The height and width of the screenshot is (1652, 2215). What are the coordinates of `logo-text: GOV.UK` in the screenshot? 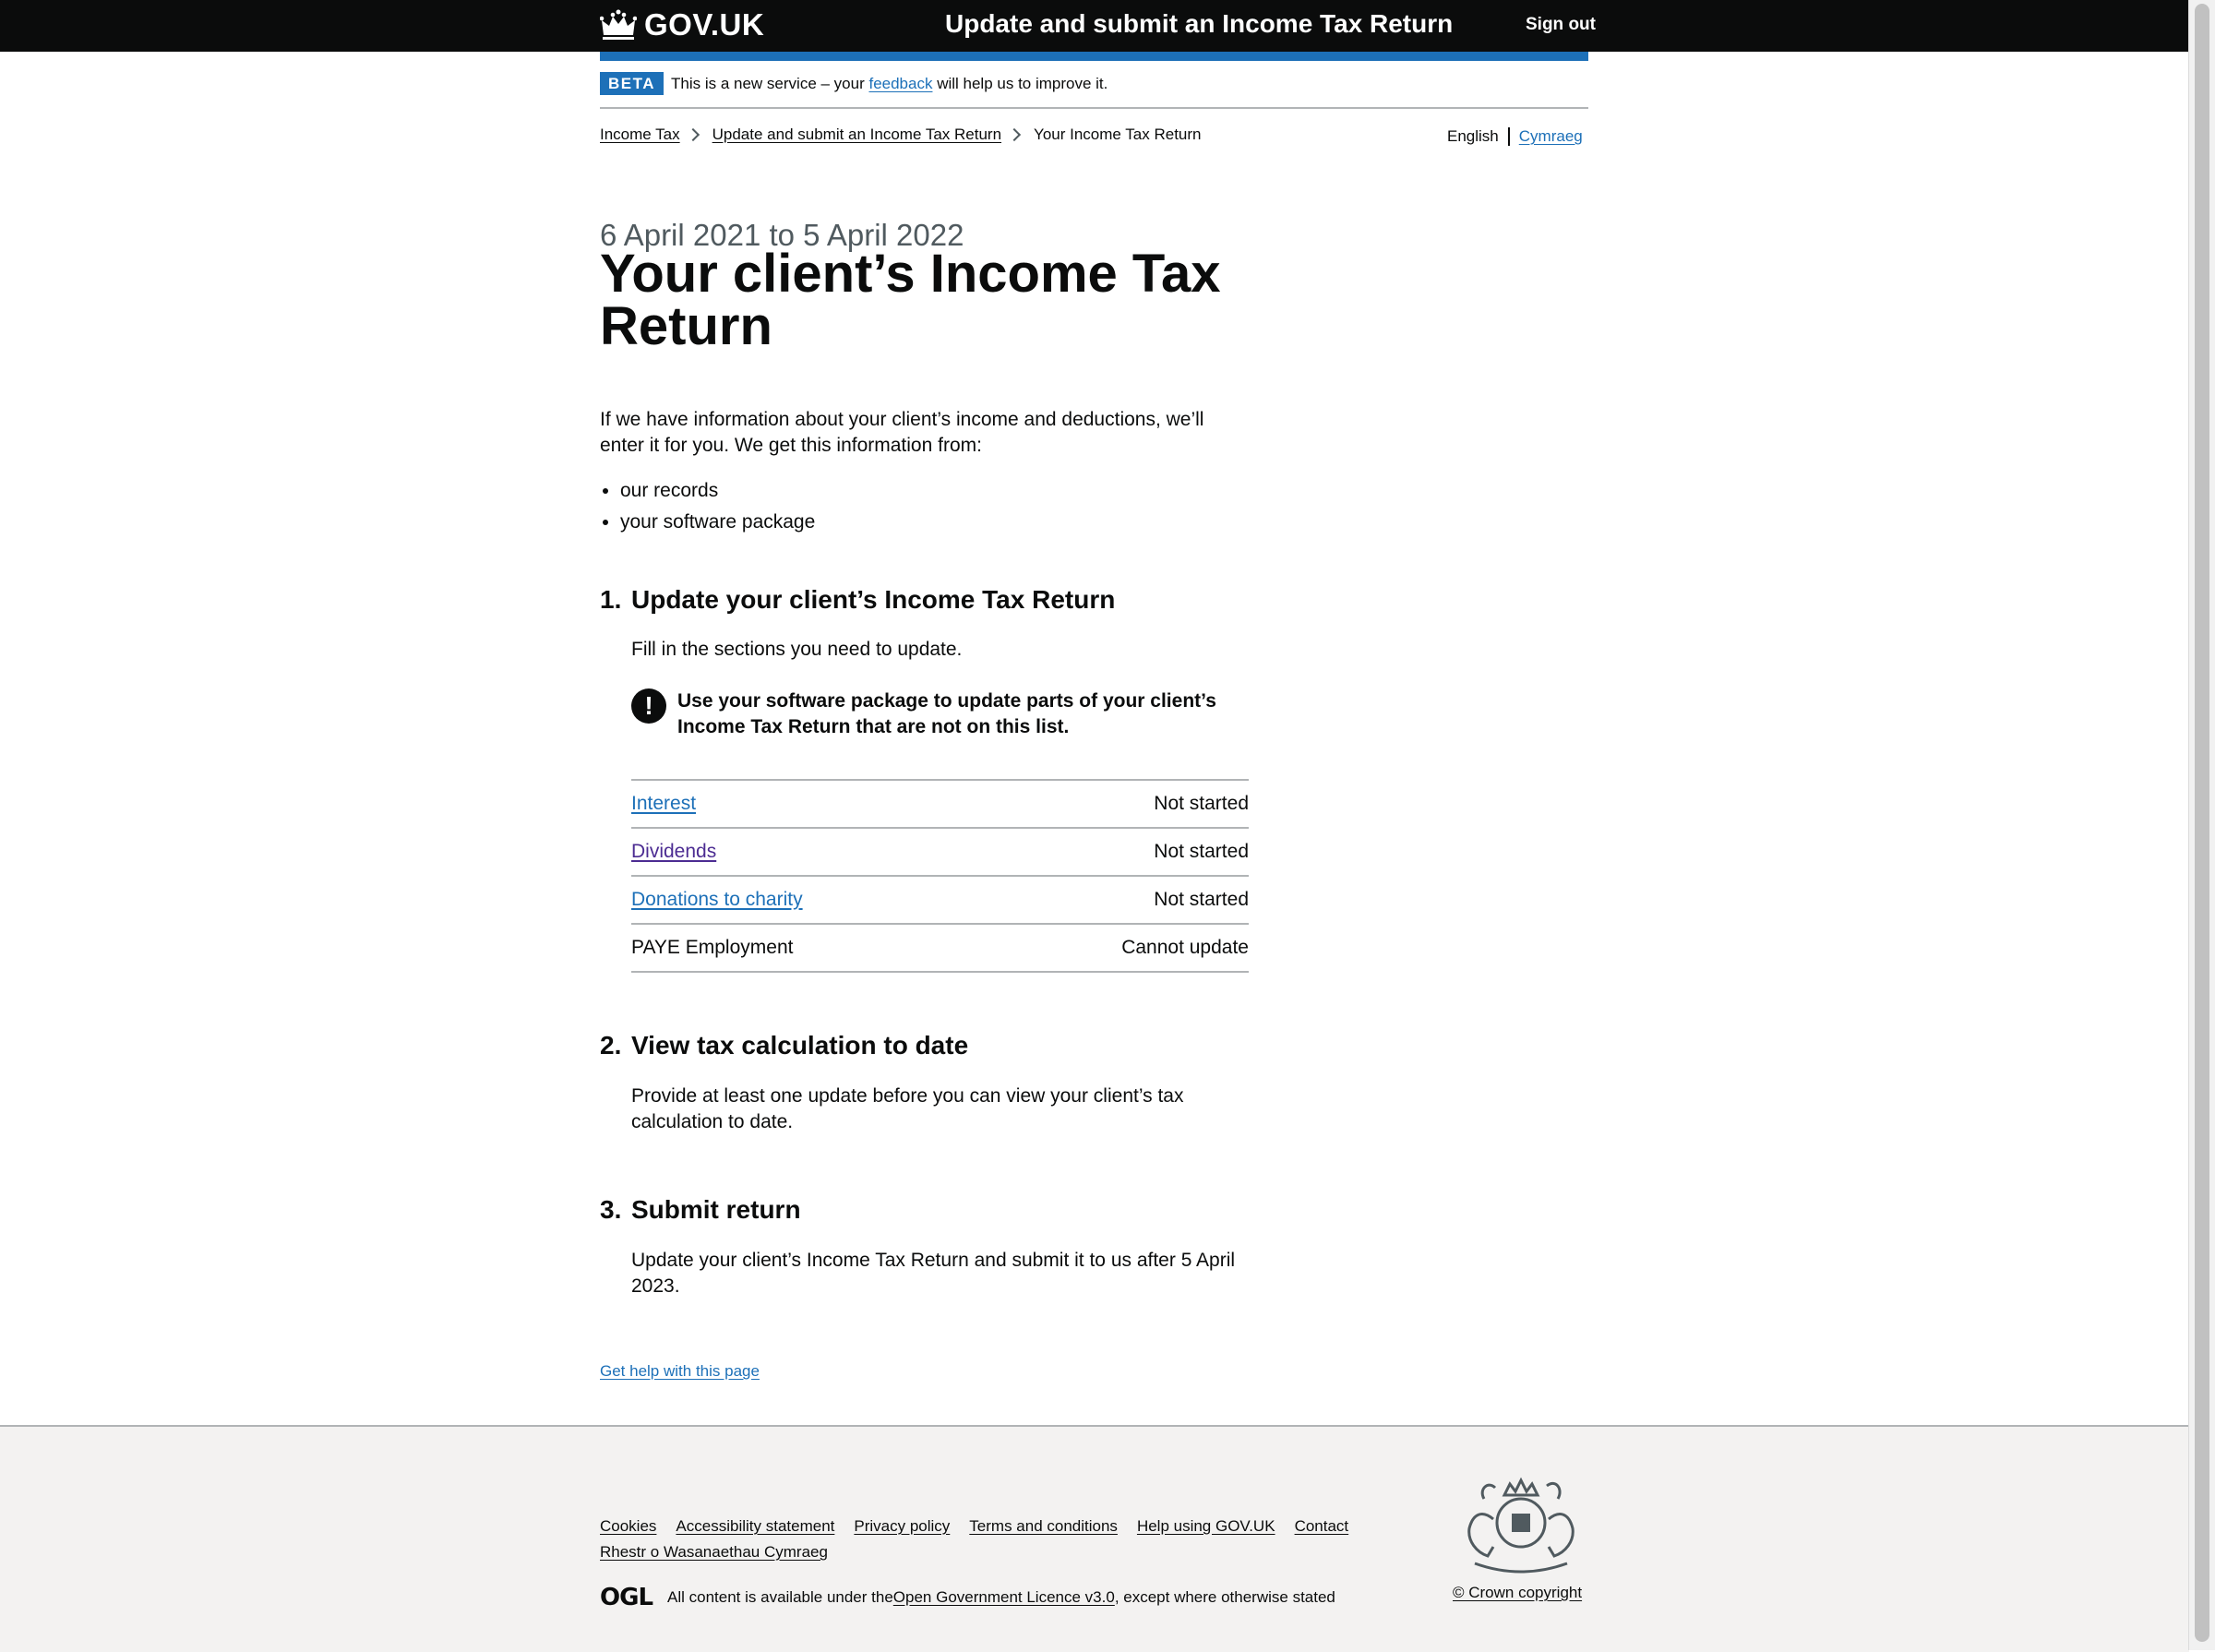 It's located at (705, 25).